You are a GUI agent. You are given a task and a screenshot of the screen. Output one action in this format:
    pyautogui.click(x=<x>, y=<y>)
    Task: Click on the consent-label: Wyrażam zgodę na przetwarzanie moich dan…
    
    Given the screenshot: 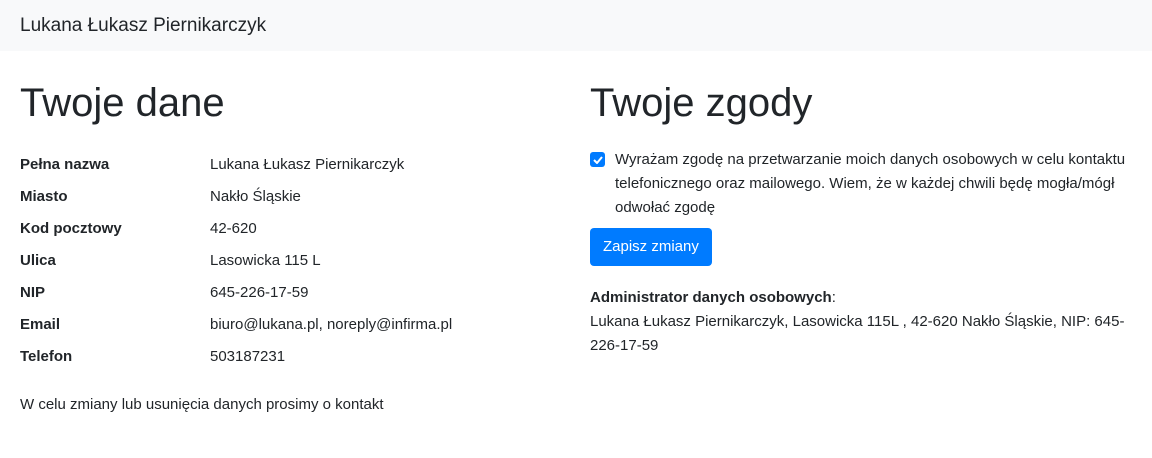 What is the action you would take?
    pyautogui.click(x=873, y=184)
    